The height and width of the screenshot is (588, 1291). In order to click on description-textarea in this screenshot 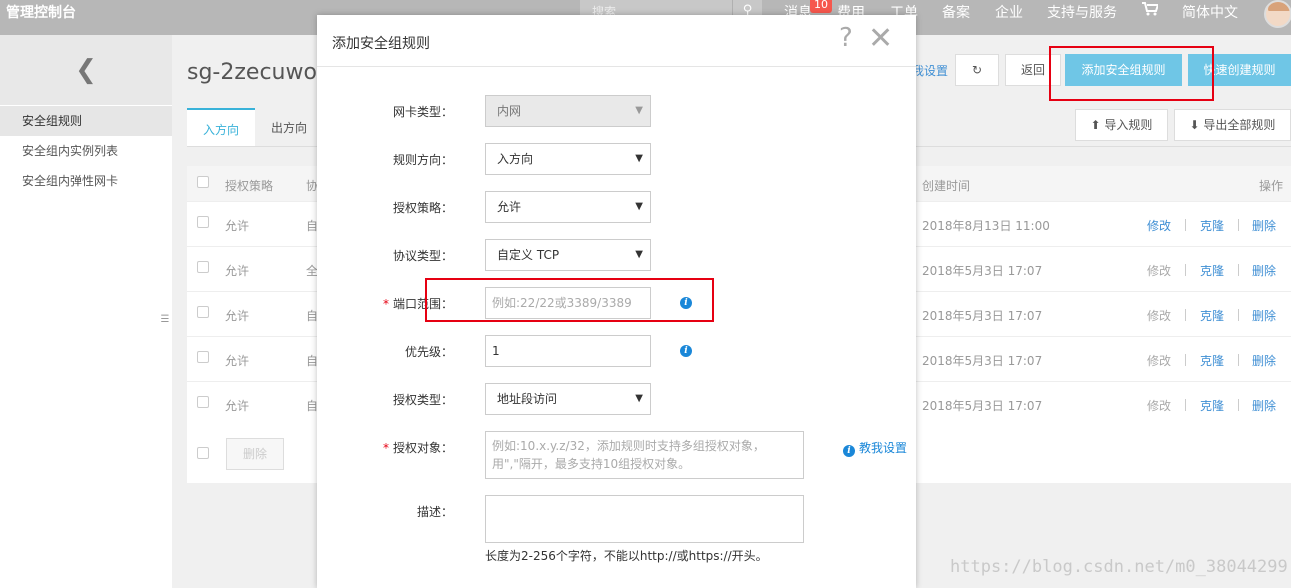, I will do `click(644, 519)`.